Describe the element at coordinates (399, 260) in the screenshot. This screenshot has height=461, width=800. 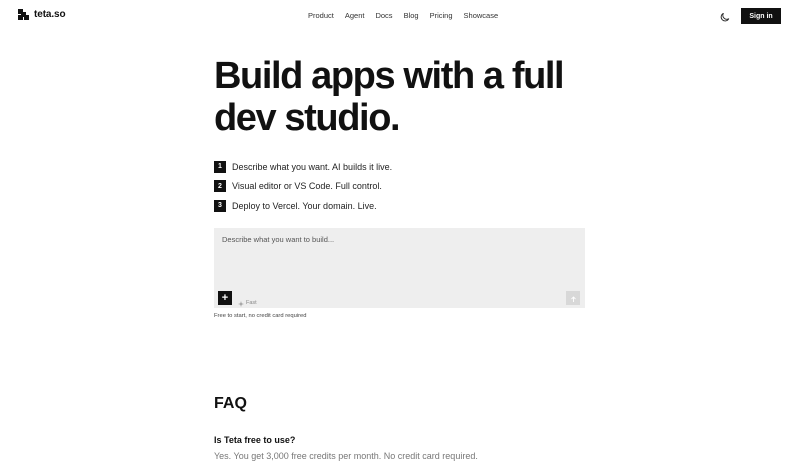
I see `prompt-input` at that location.